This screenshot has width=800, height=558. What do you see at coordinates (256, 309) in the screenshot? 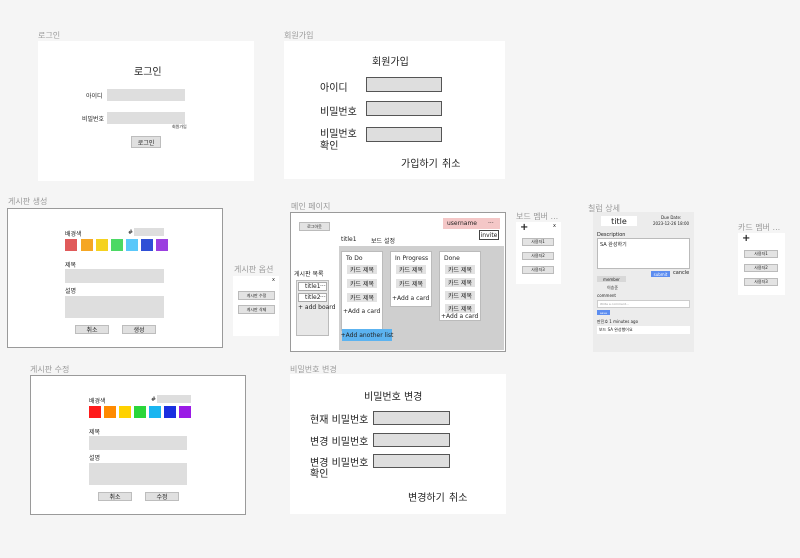
I see `board-options-delete-button: 게시판 삭제` at bounding box center [256, 309].